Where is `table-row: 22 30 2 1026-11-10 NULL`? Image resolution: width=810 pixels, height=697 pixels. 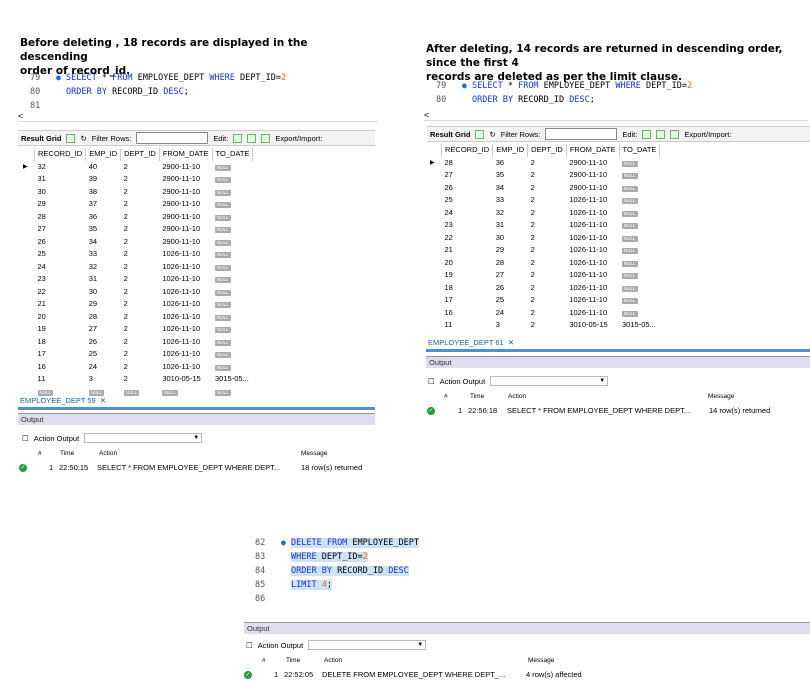
table-row: 22 30 2 1026-11-10 NULL is located at coordinates (543, 238).